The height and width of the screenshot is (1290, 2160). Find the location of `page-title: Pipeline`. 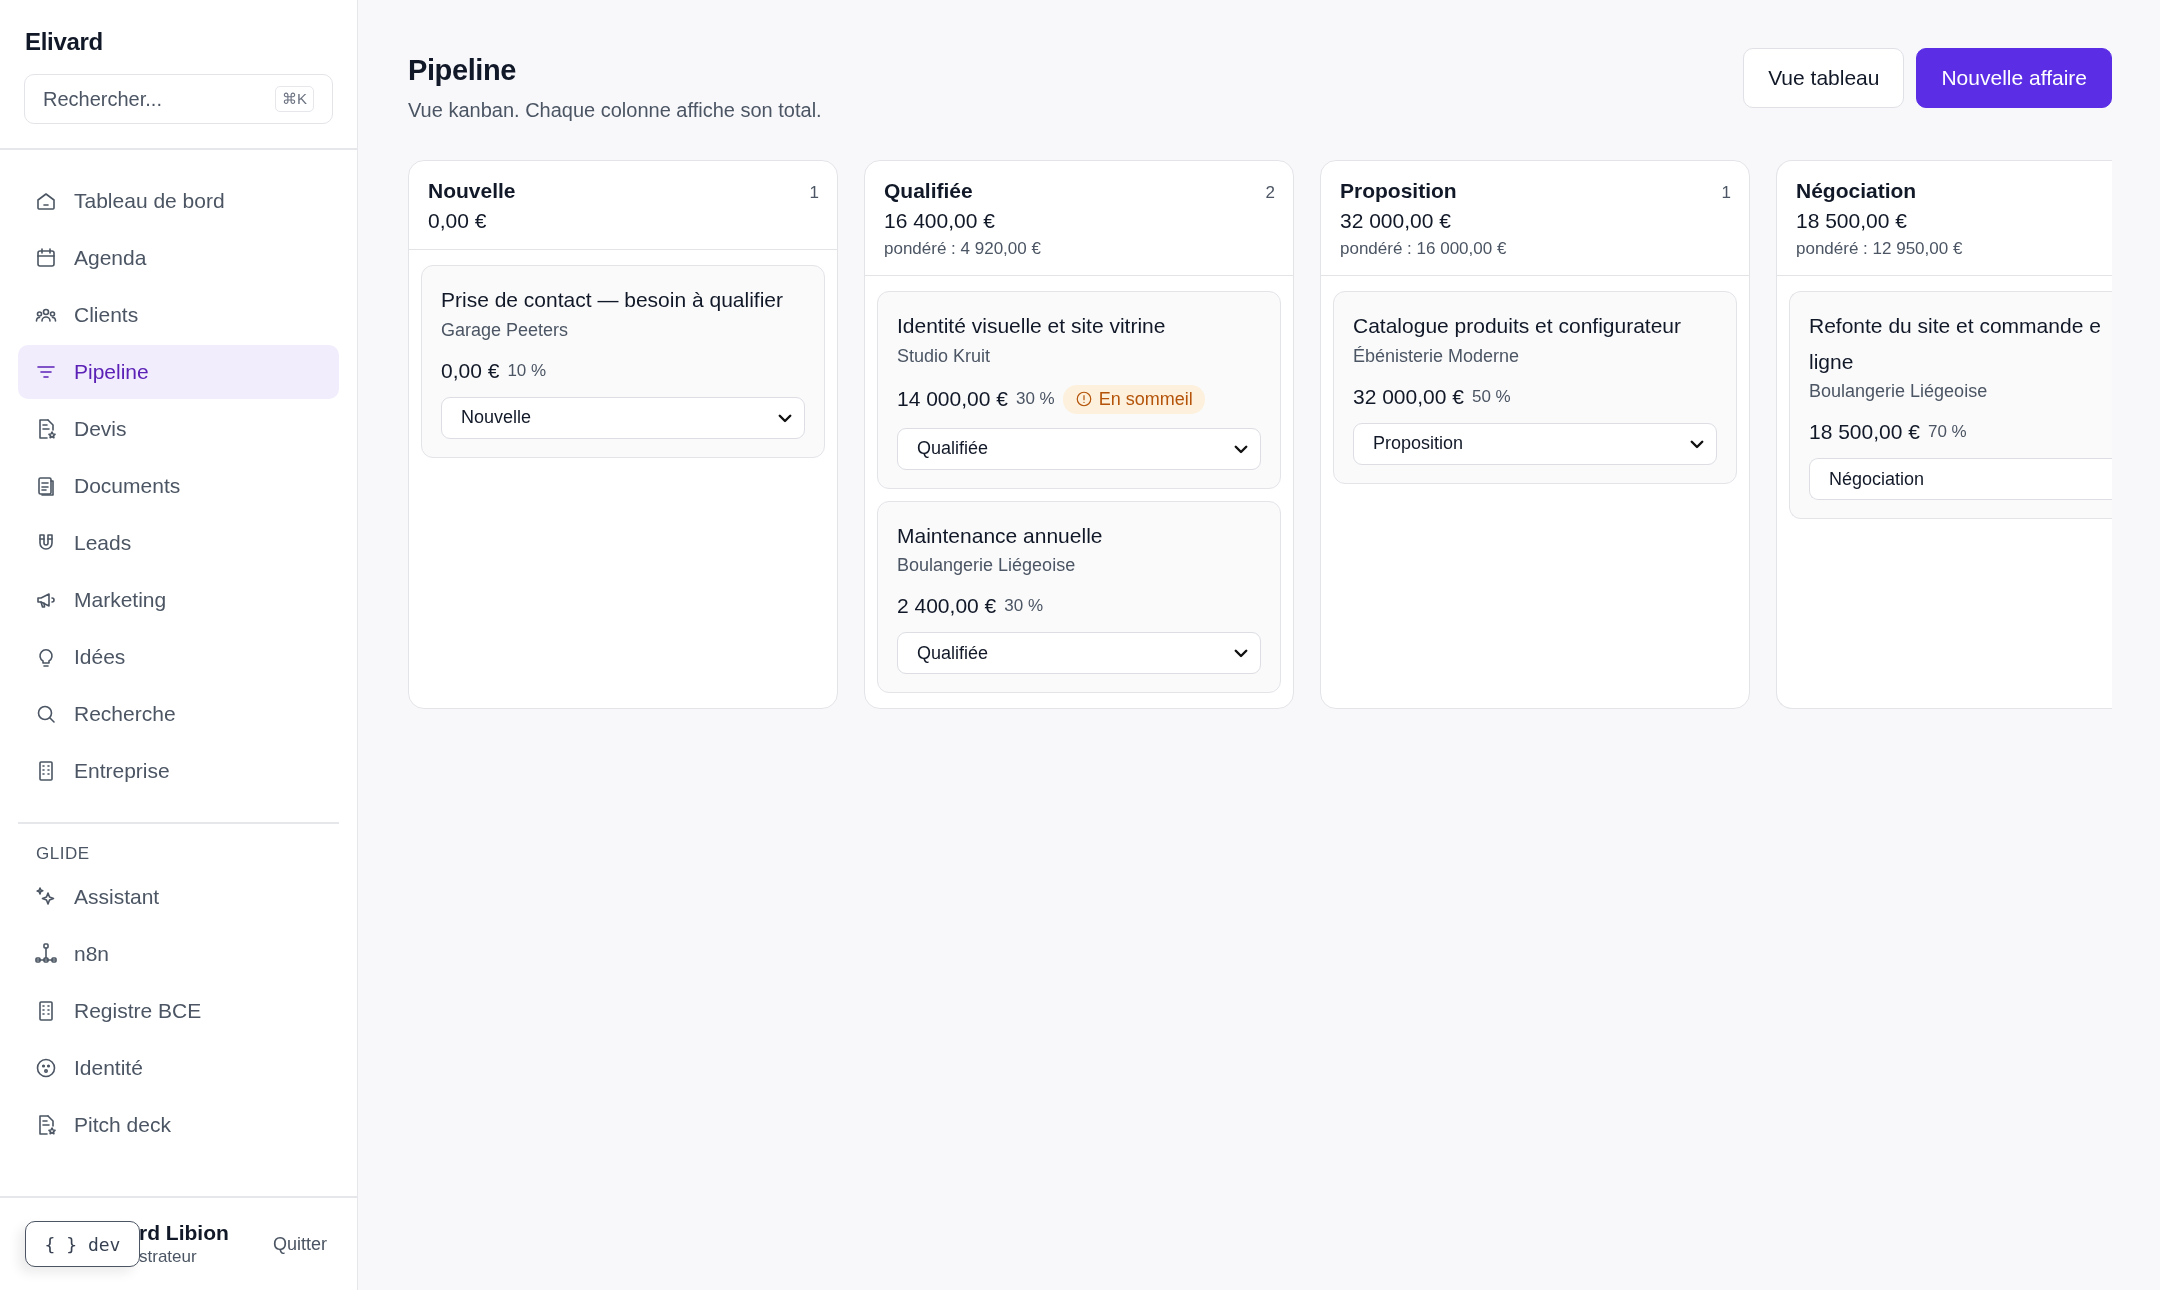

page-title: Pipeline is located at coordinates (462, 70).